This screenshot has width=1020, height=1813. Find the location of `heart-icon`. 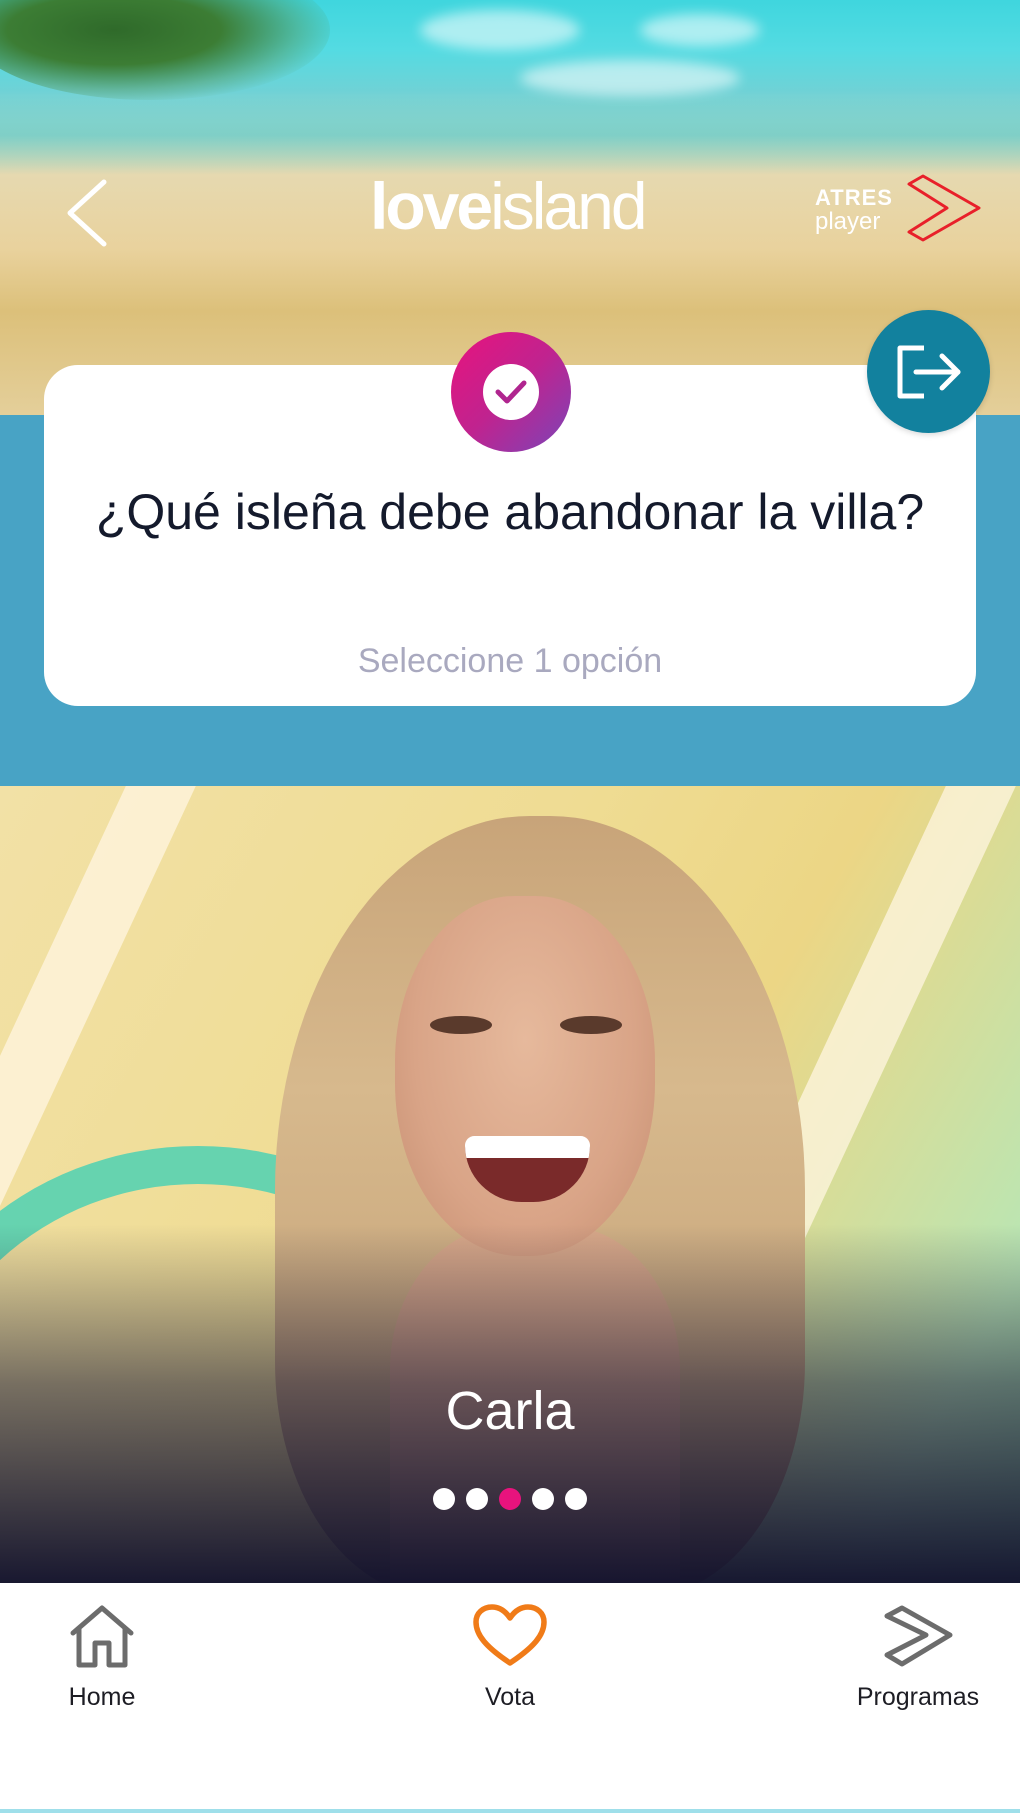

heart-icon is located at coordinates (510, 1635).